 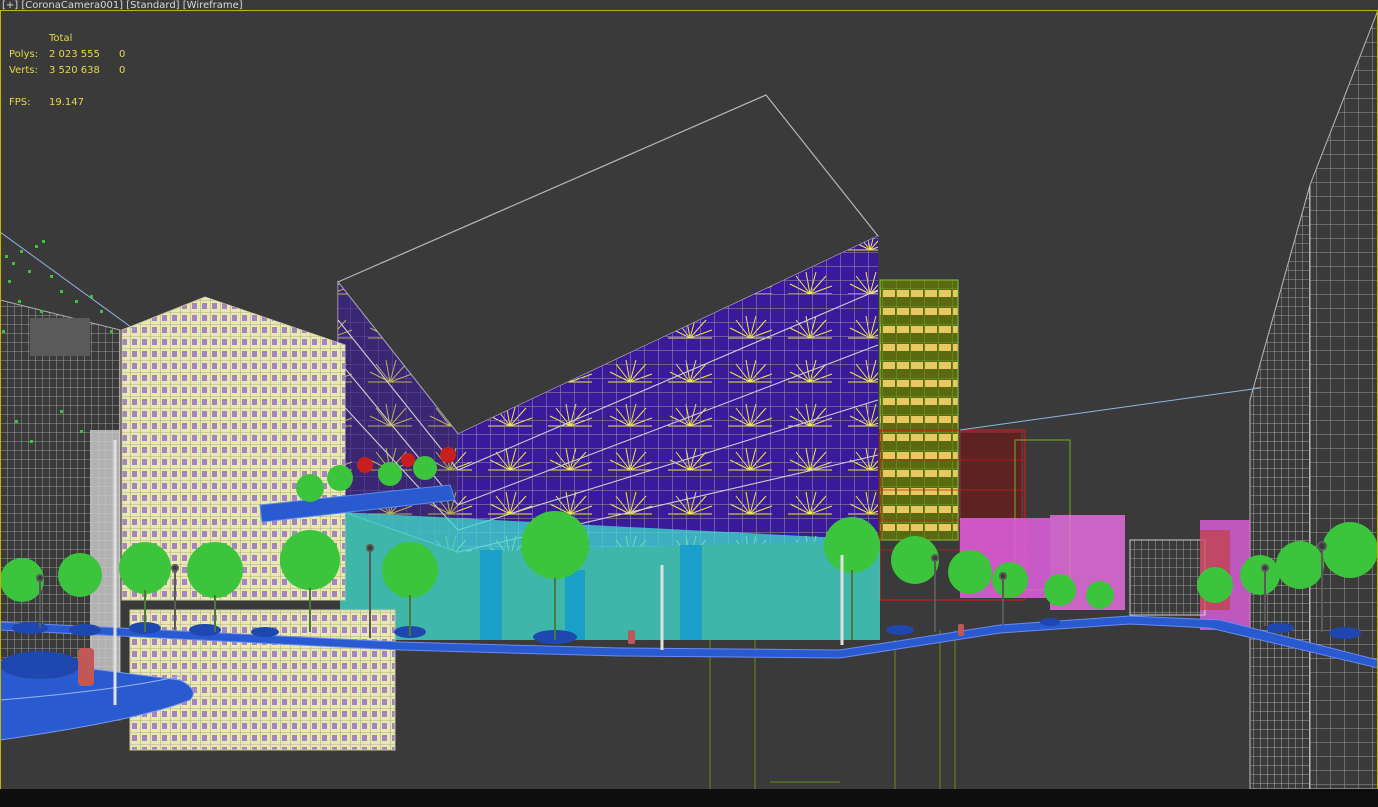 I want to click on viewport-display-mode-menu: [Wireframe], so click(x=213, y=5).